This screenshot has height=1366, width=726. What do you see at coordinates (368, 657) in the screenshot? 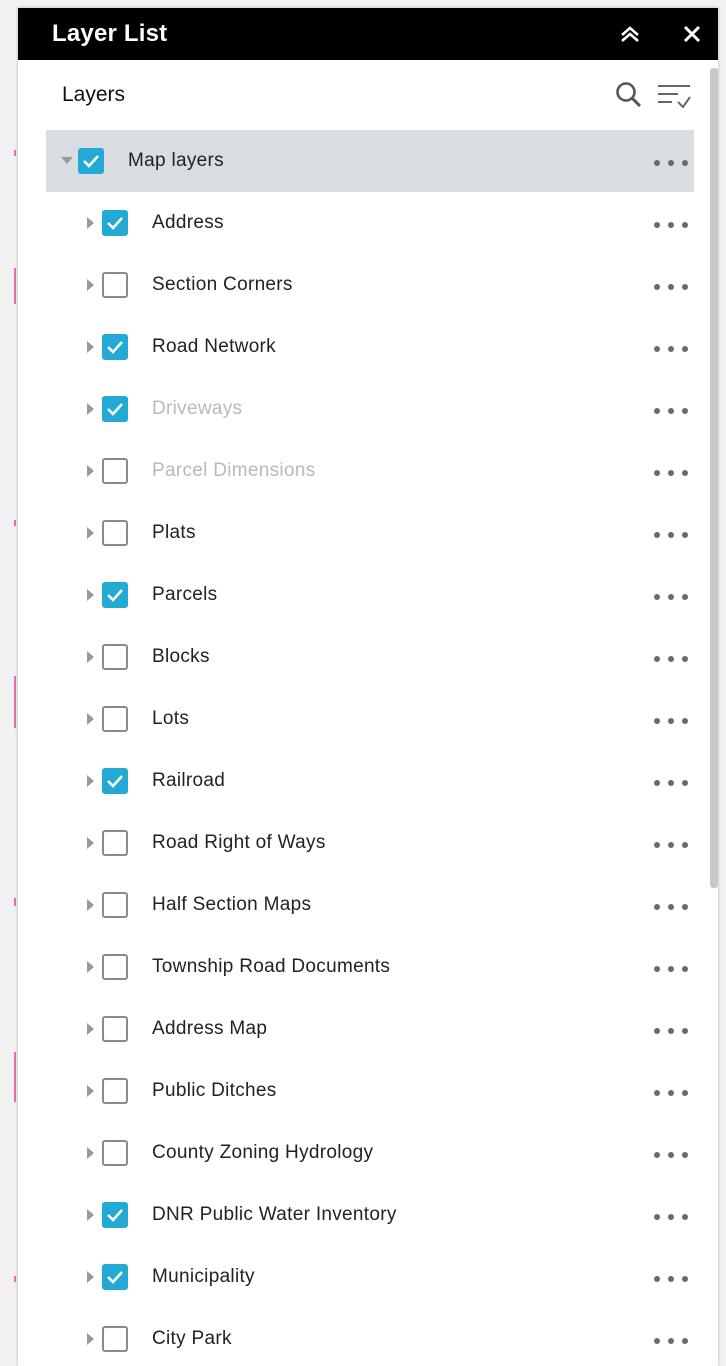
I see `layer-row: Blocks` at bounding box center [368, 657].